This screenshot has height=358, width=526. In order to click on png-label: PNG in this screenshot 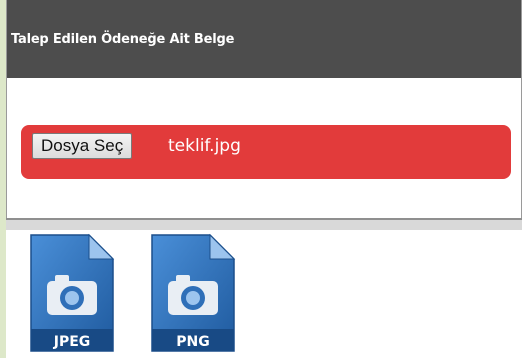, I will do `click(192, 342)`.